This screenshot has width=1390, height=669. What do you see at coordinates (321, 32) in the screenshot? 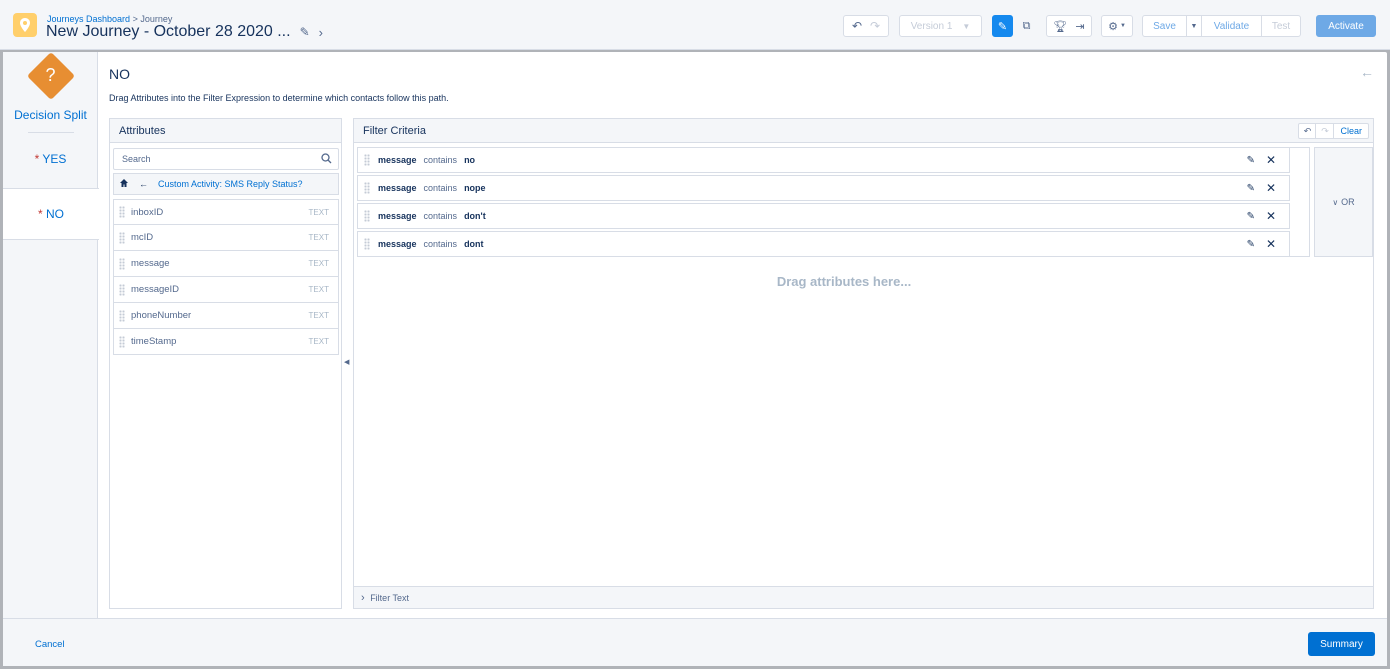
I see `chevron-right-icon: ›` at bounding box center [321, 32].